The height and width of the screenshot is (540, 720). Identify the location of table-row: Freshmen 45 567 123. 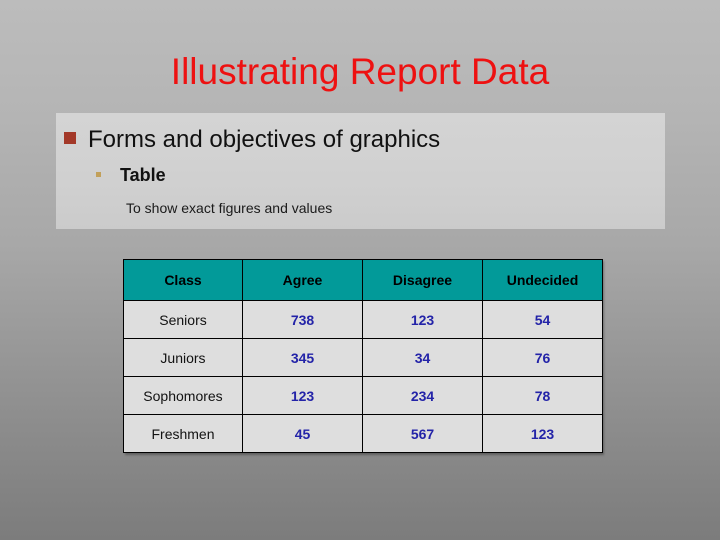
(363, 433).